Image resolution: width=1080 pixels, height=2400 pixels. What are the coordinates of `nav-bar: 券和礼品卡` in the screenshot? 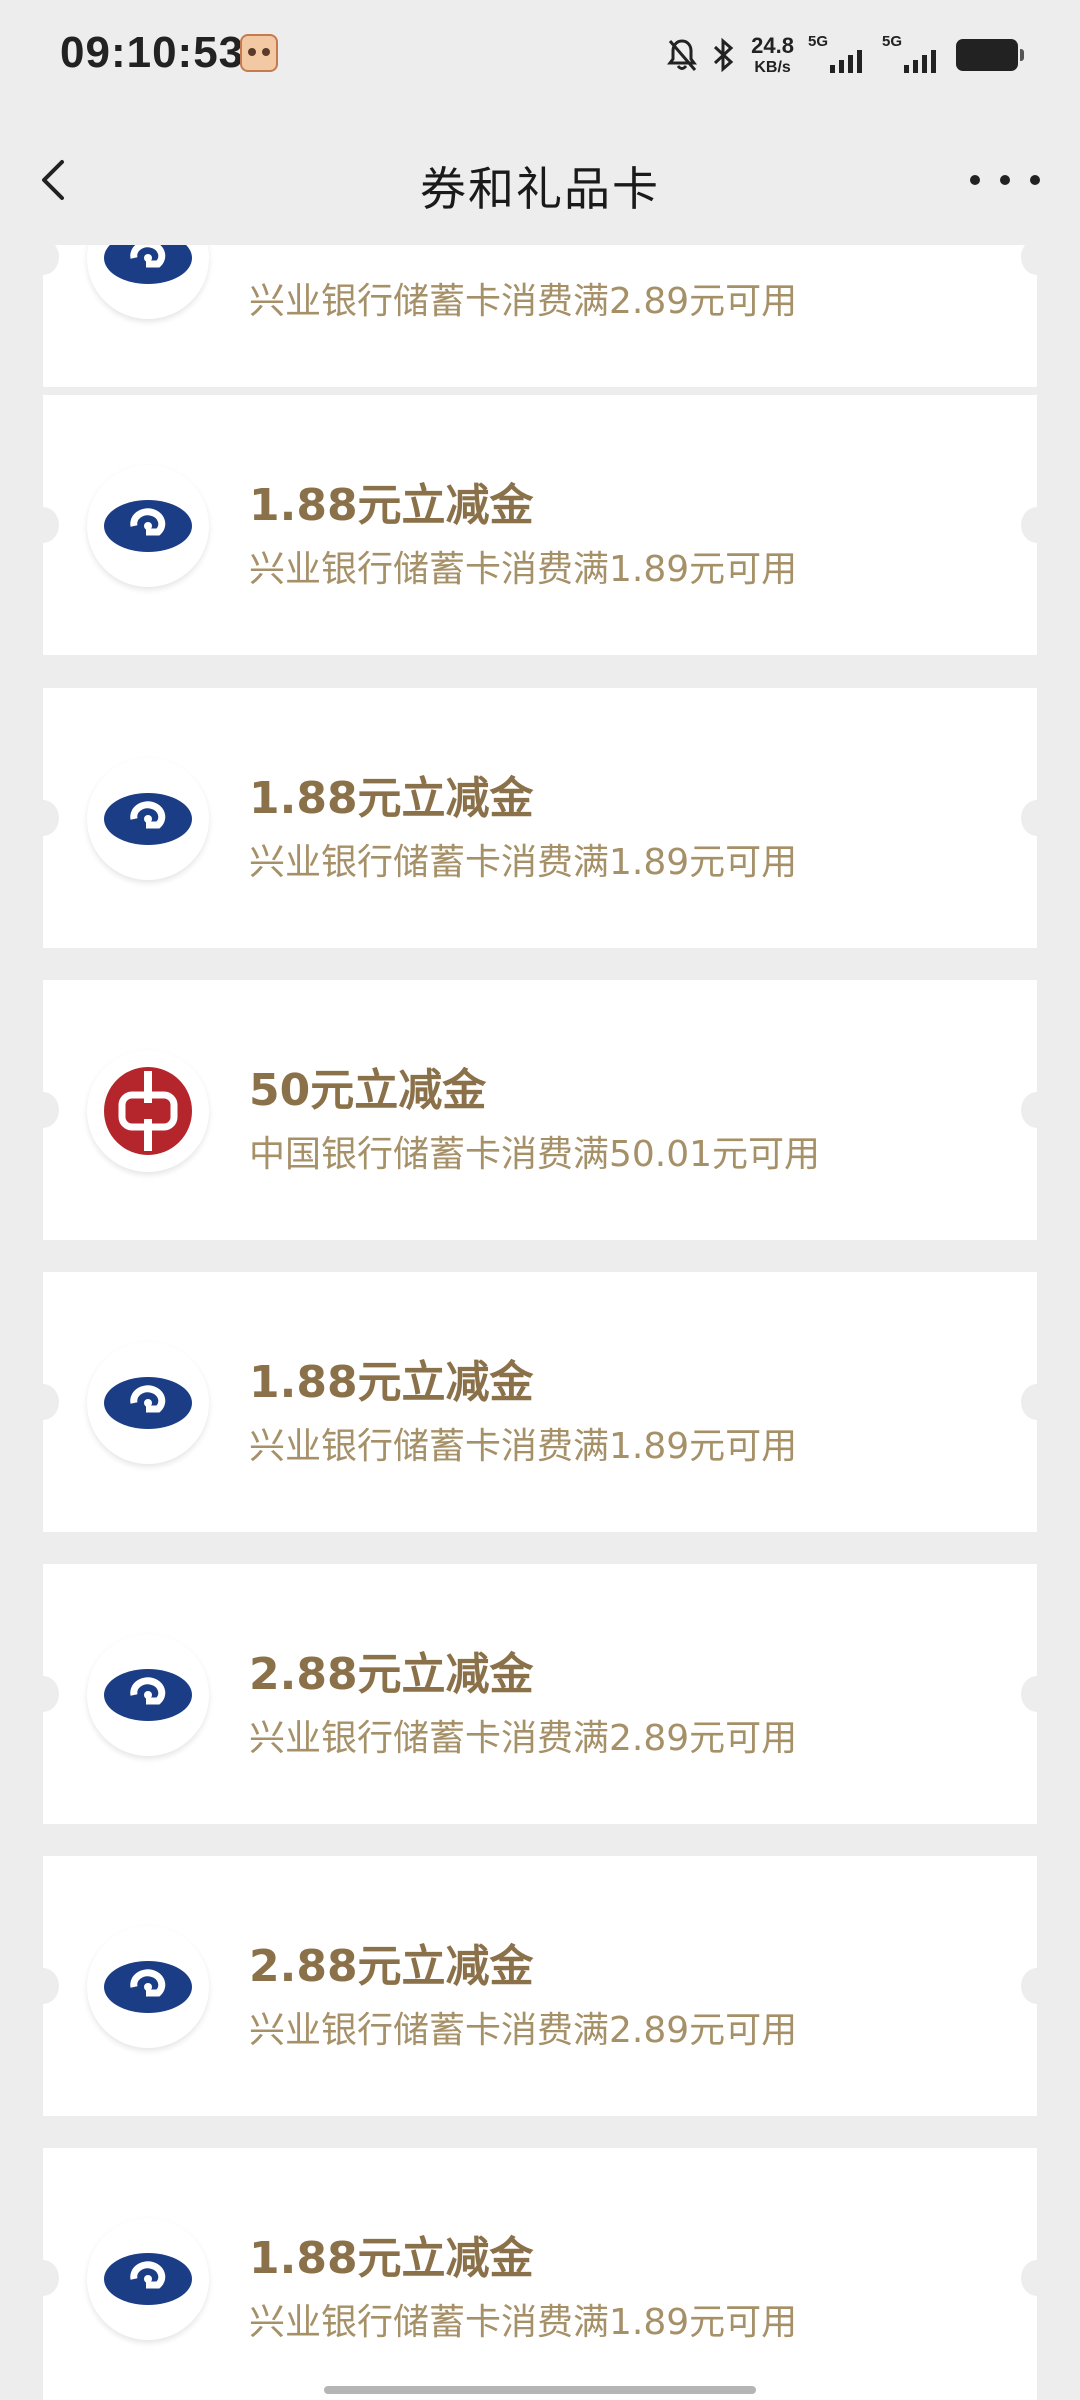 It's located at (540, 180).